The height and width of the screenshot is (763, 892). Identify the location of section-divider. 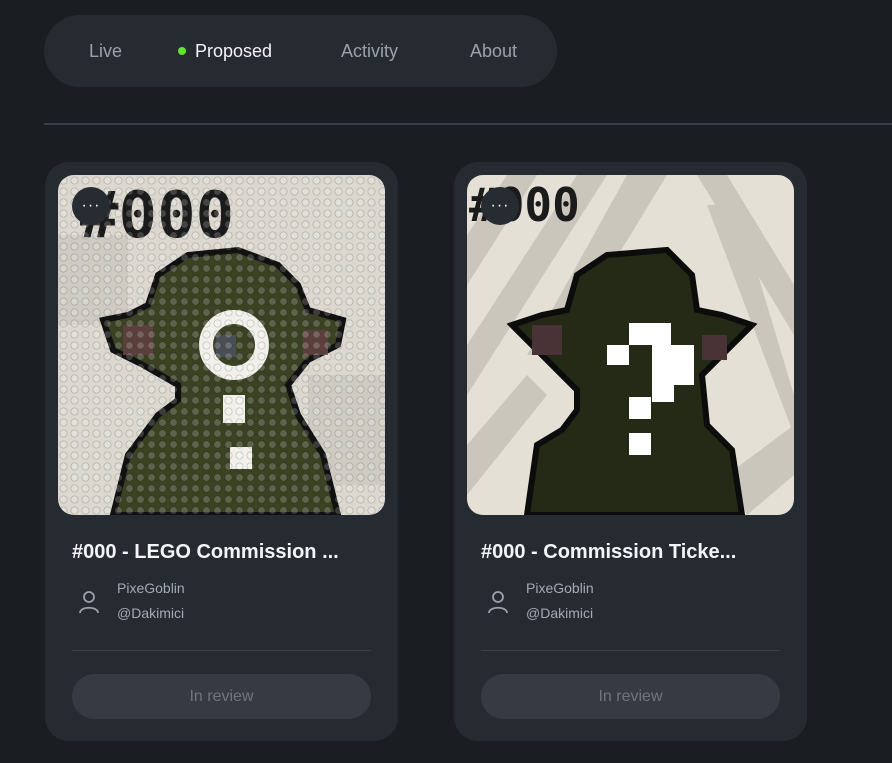
(468, 124).